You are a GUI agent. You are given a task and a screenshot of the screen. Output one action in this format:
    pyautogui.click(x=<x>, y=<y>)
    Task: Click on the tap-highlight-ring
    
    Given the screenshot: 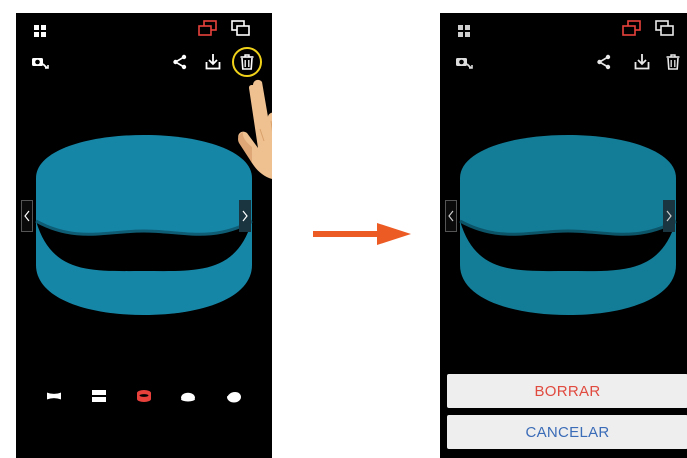 What is the action you would take?
    pyautogui.click(x=247, y=62)
    